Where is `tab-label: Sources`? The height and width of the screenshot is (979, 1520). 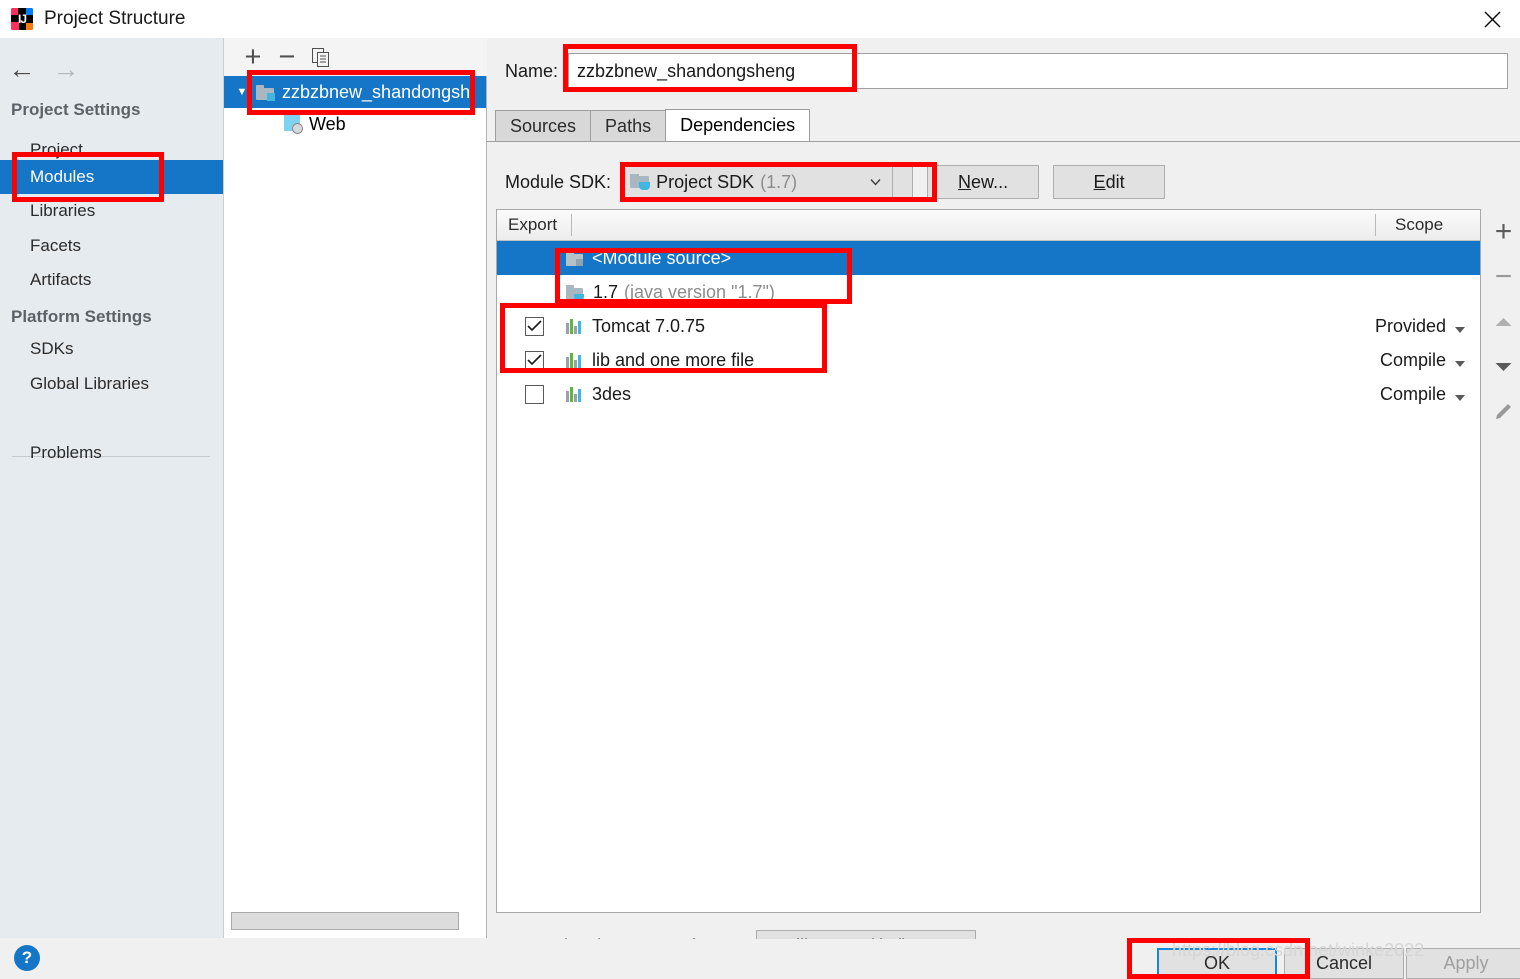
tab-label: Sources is located at coordinates (543, 125).